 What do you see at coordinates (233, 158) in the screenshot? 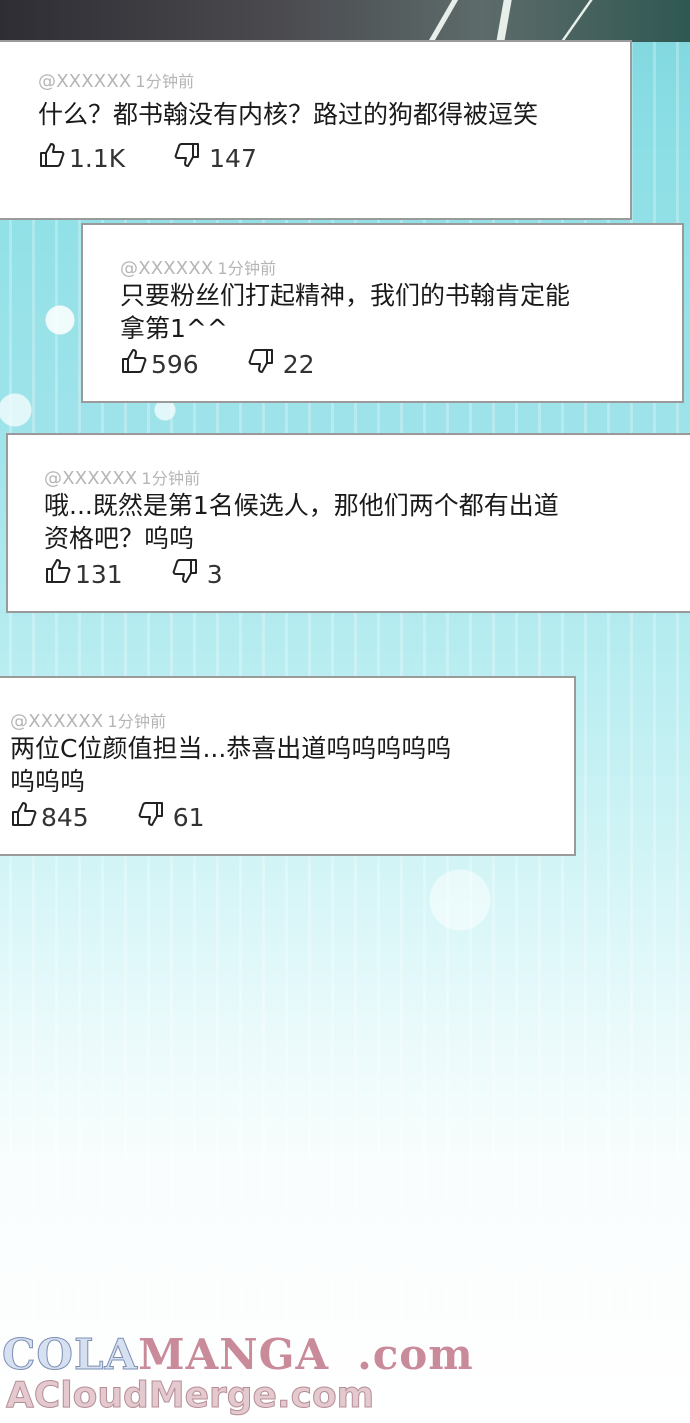
I see `dislike-count: 147` at bounding box center [233, 158].